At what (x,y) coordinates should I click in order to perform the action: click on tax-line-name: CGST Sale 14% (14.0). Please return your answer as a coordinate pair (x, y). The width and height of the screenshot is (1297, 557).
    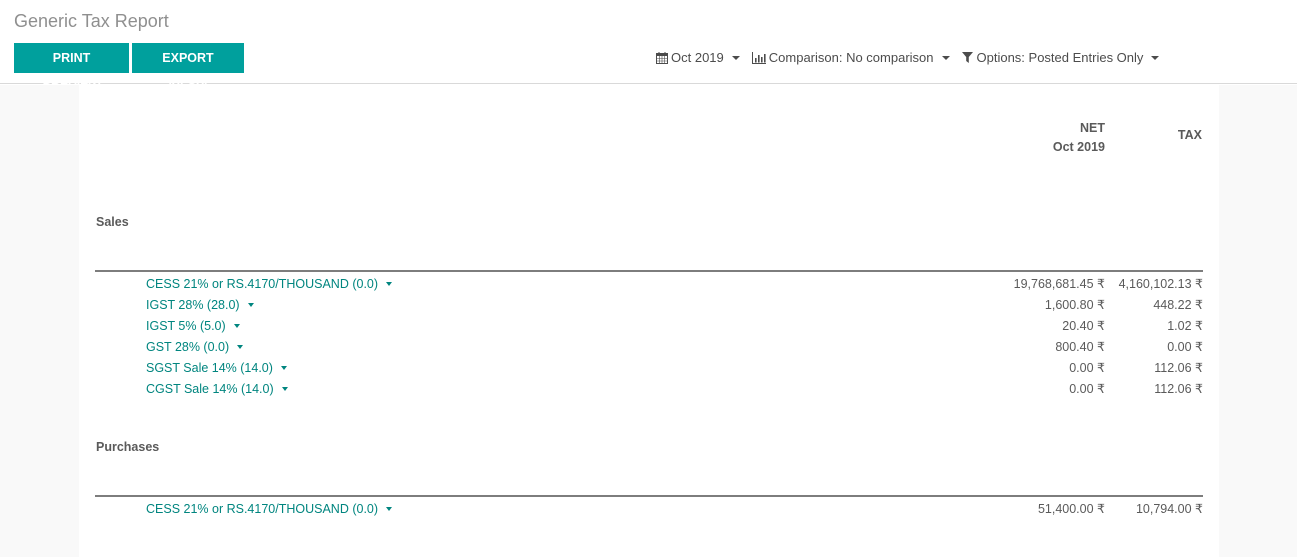
    Looking at the image, I should click on (210, 389).